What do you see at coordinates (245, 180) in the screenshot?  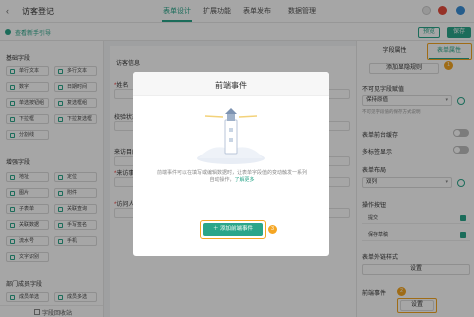 I see `learn-more-link: 了解更多` at bounding box center [245, 180].